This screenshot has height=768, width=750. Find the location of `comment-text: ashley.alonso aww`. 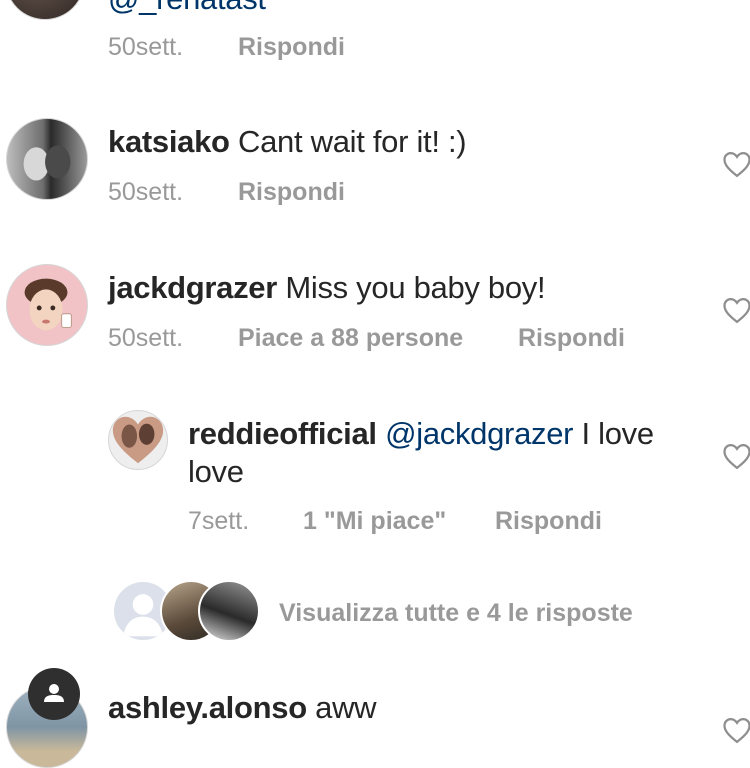

comment-text: ashley.alonso aww is located at coordinates (242, 708).